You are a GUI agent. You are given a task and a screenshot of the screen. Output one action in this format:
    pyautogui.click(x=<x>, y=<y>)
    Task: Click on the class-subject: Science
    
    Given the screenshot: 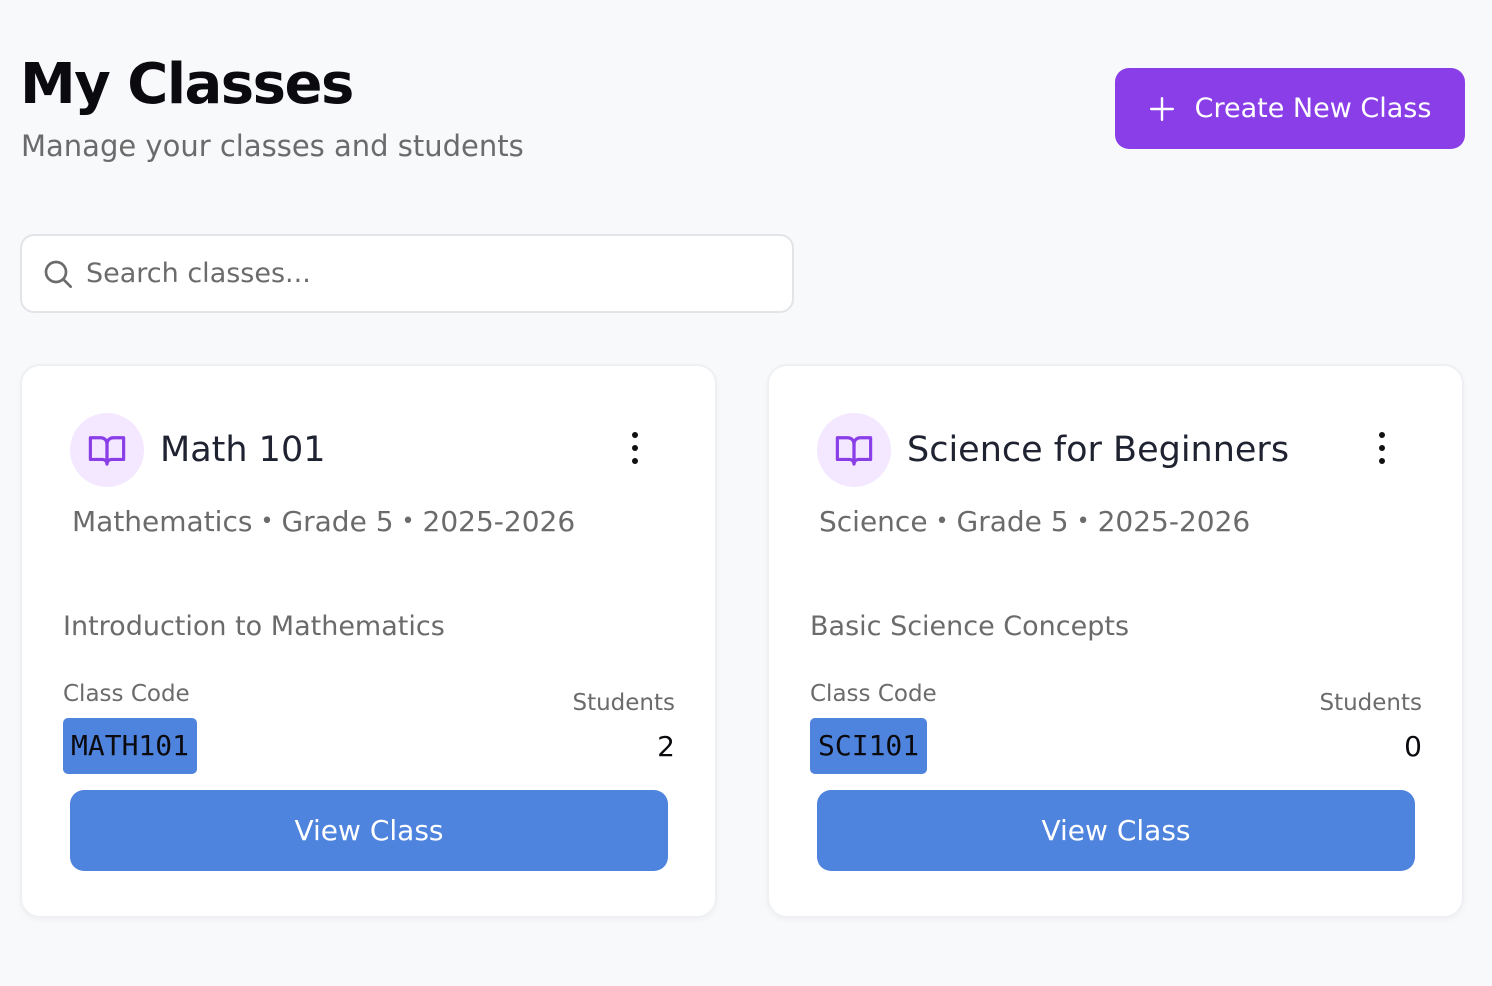 What is the action you would take?
    pyautogui.click(x=873, y=521)
    